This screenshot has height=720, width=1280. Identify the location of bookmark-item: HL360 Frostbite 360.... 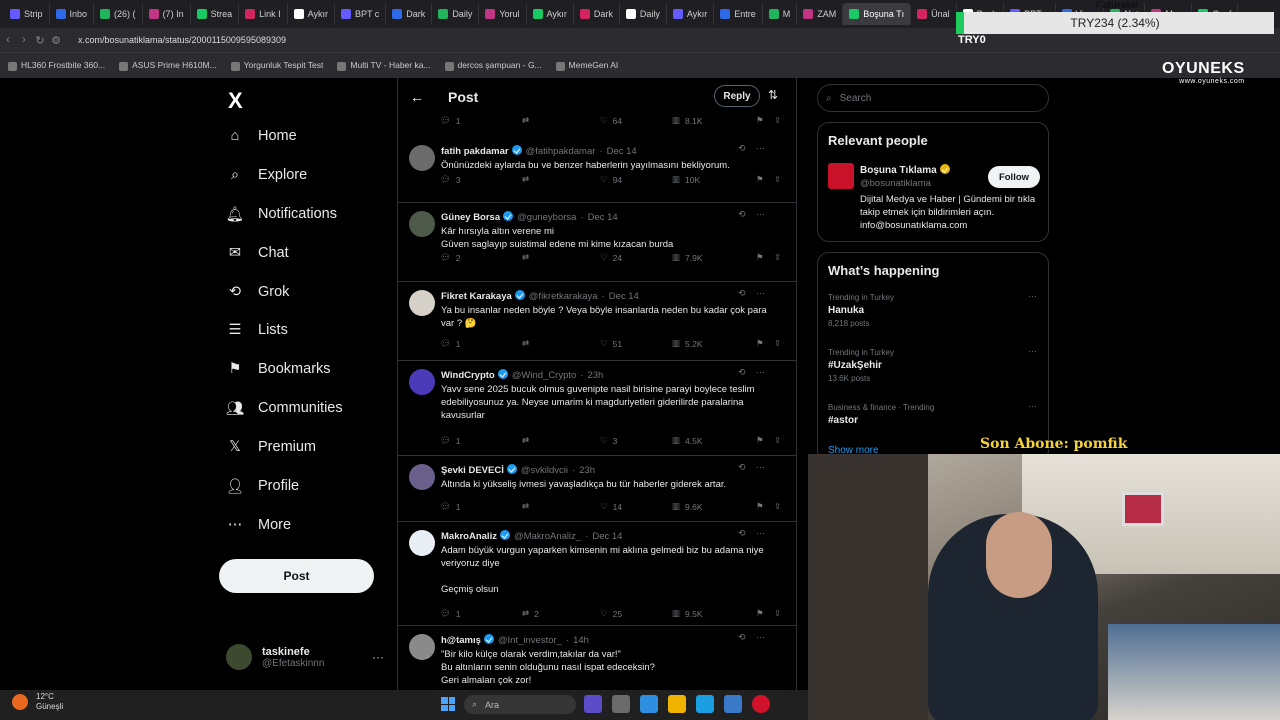
(56, 65).